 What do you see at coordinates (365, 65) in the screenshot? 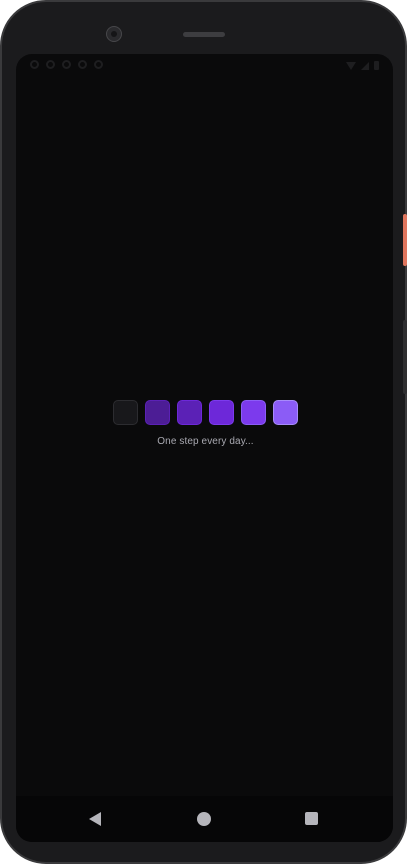
I see `signal-icon` at bounding box center [365, 65].